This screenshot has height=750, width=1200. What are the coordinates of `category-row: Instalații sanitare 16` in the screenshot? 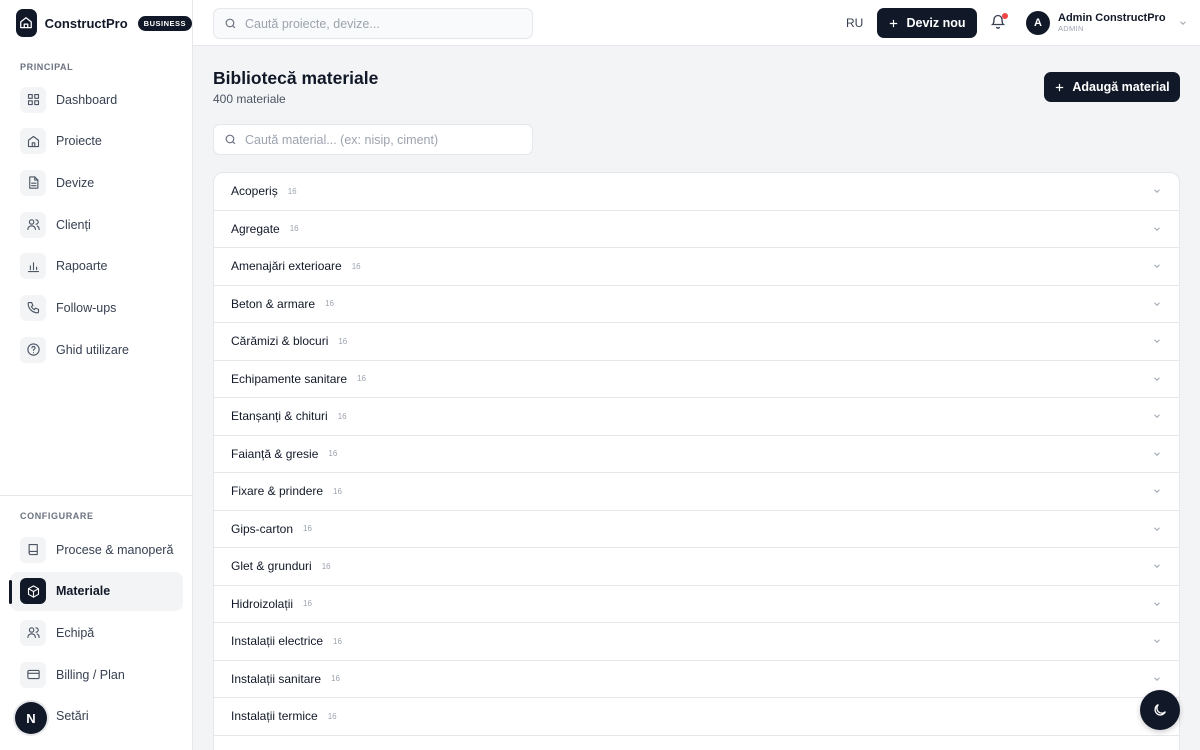 It's located at (696, 679).